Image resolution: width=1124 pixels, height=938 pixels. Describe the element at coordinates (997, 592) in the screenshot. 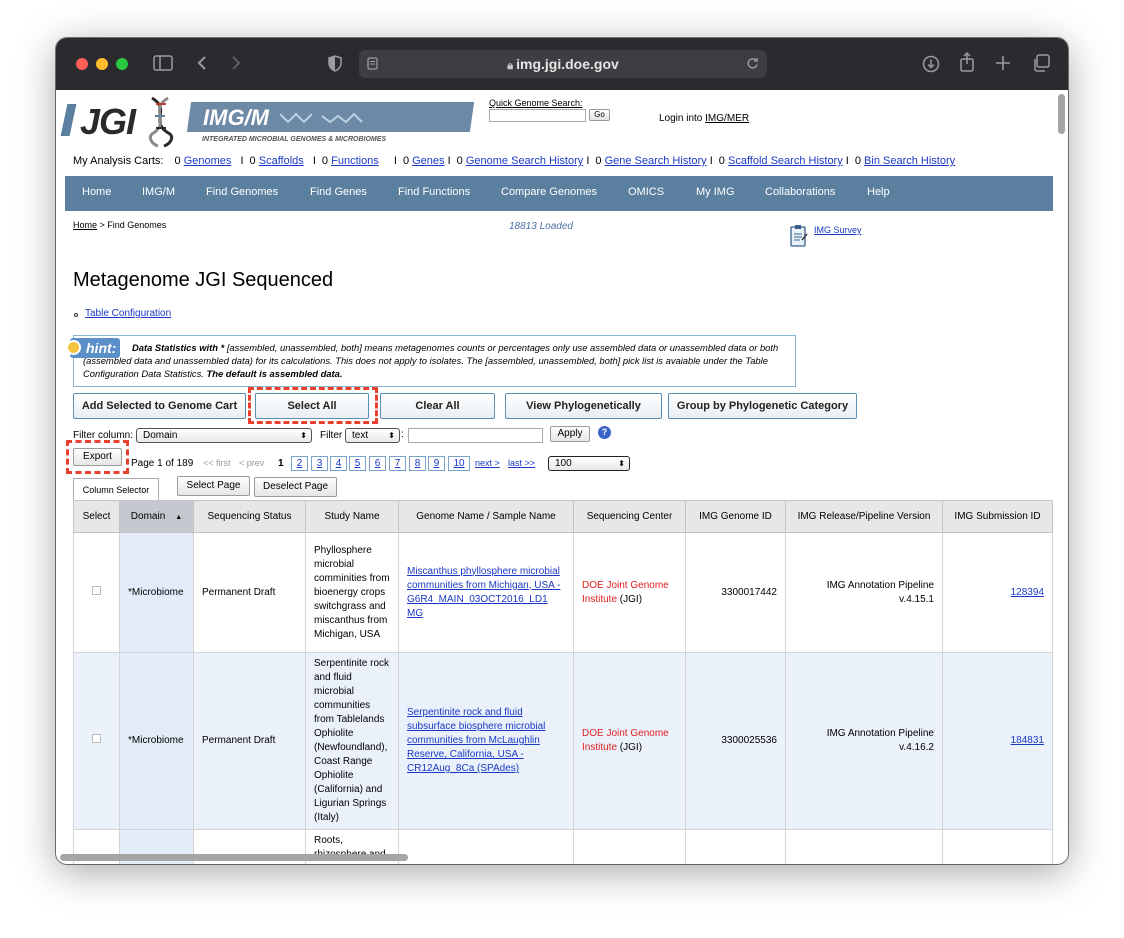

I see `submission-cell: 128394` at that location.